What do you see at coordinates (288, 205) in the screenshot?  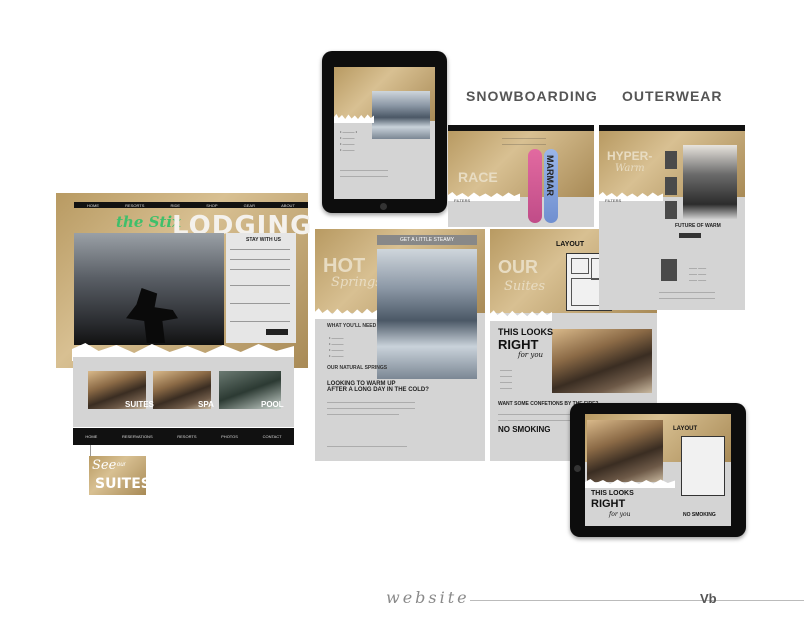 I see `nav-item: ABOUT` at bounding box center [288, 205].